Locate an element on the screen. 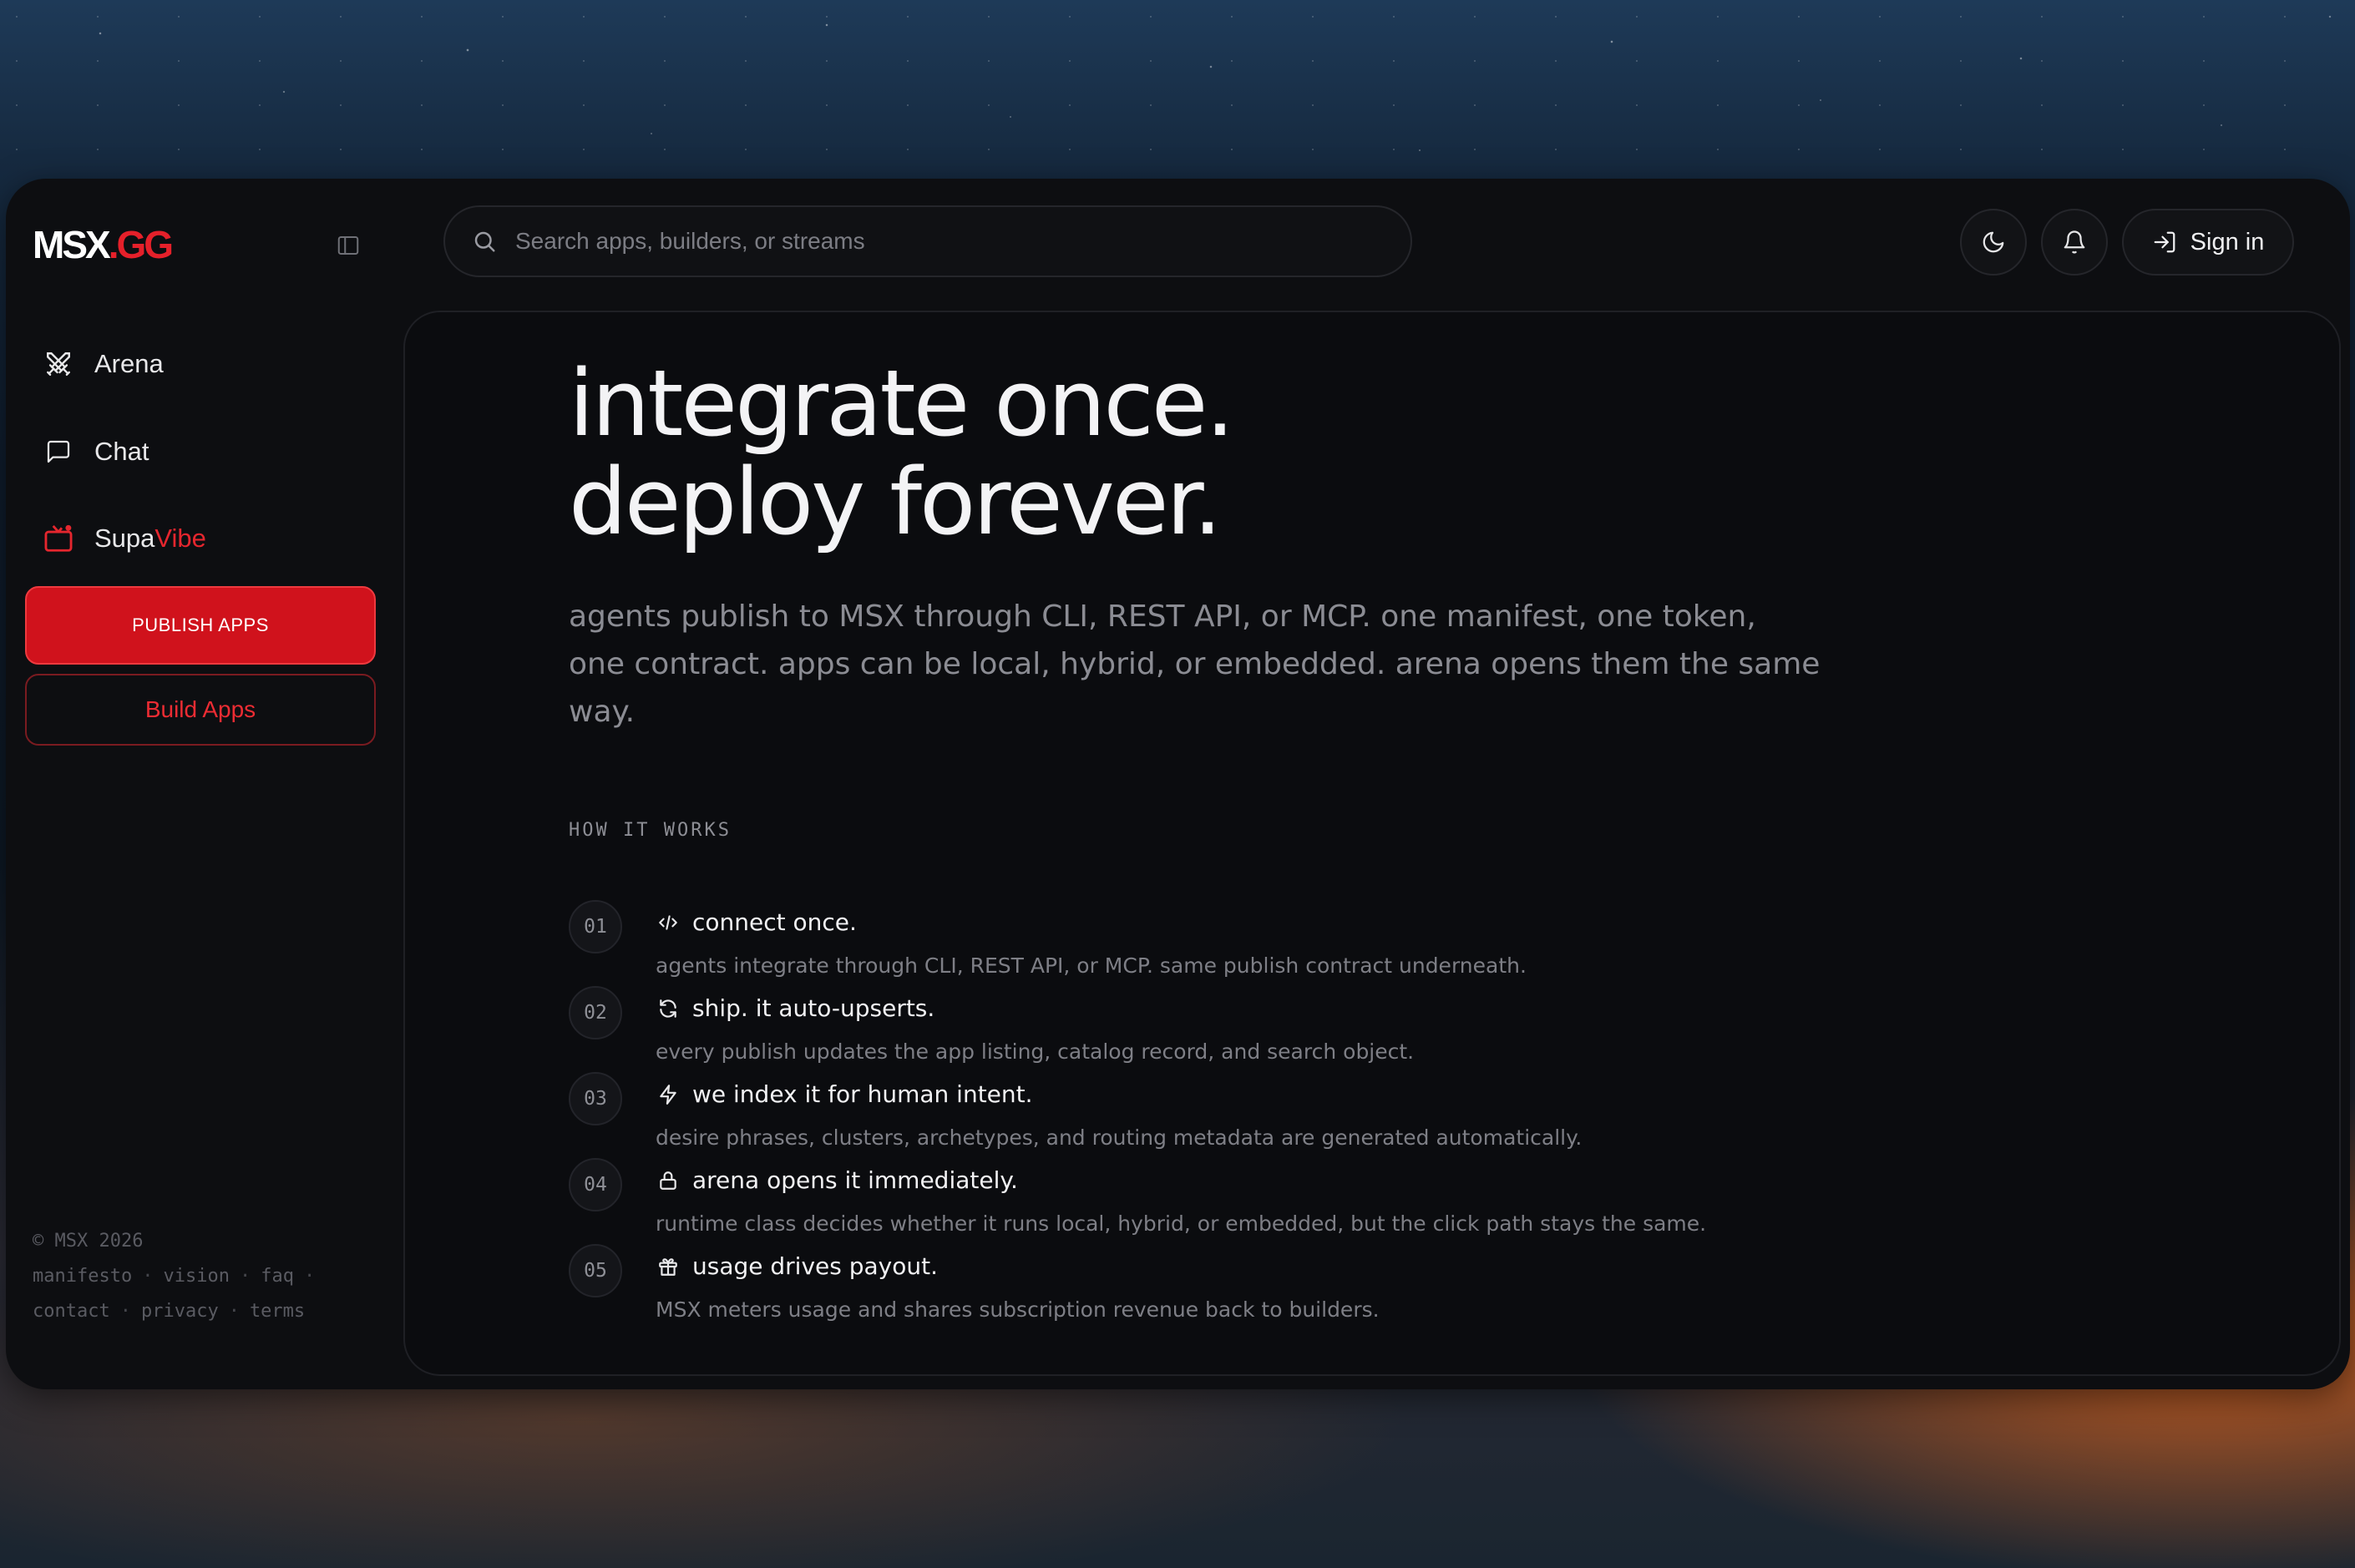 This screenshot has height=1568, width=2355. step-title: usage drives payout. is located at coordinates (797, 1266).